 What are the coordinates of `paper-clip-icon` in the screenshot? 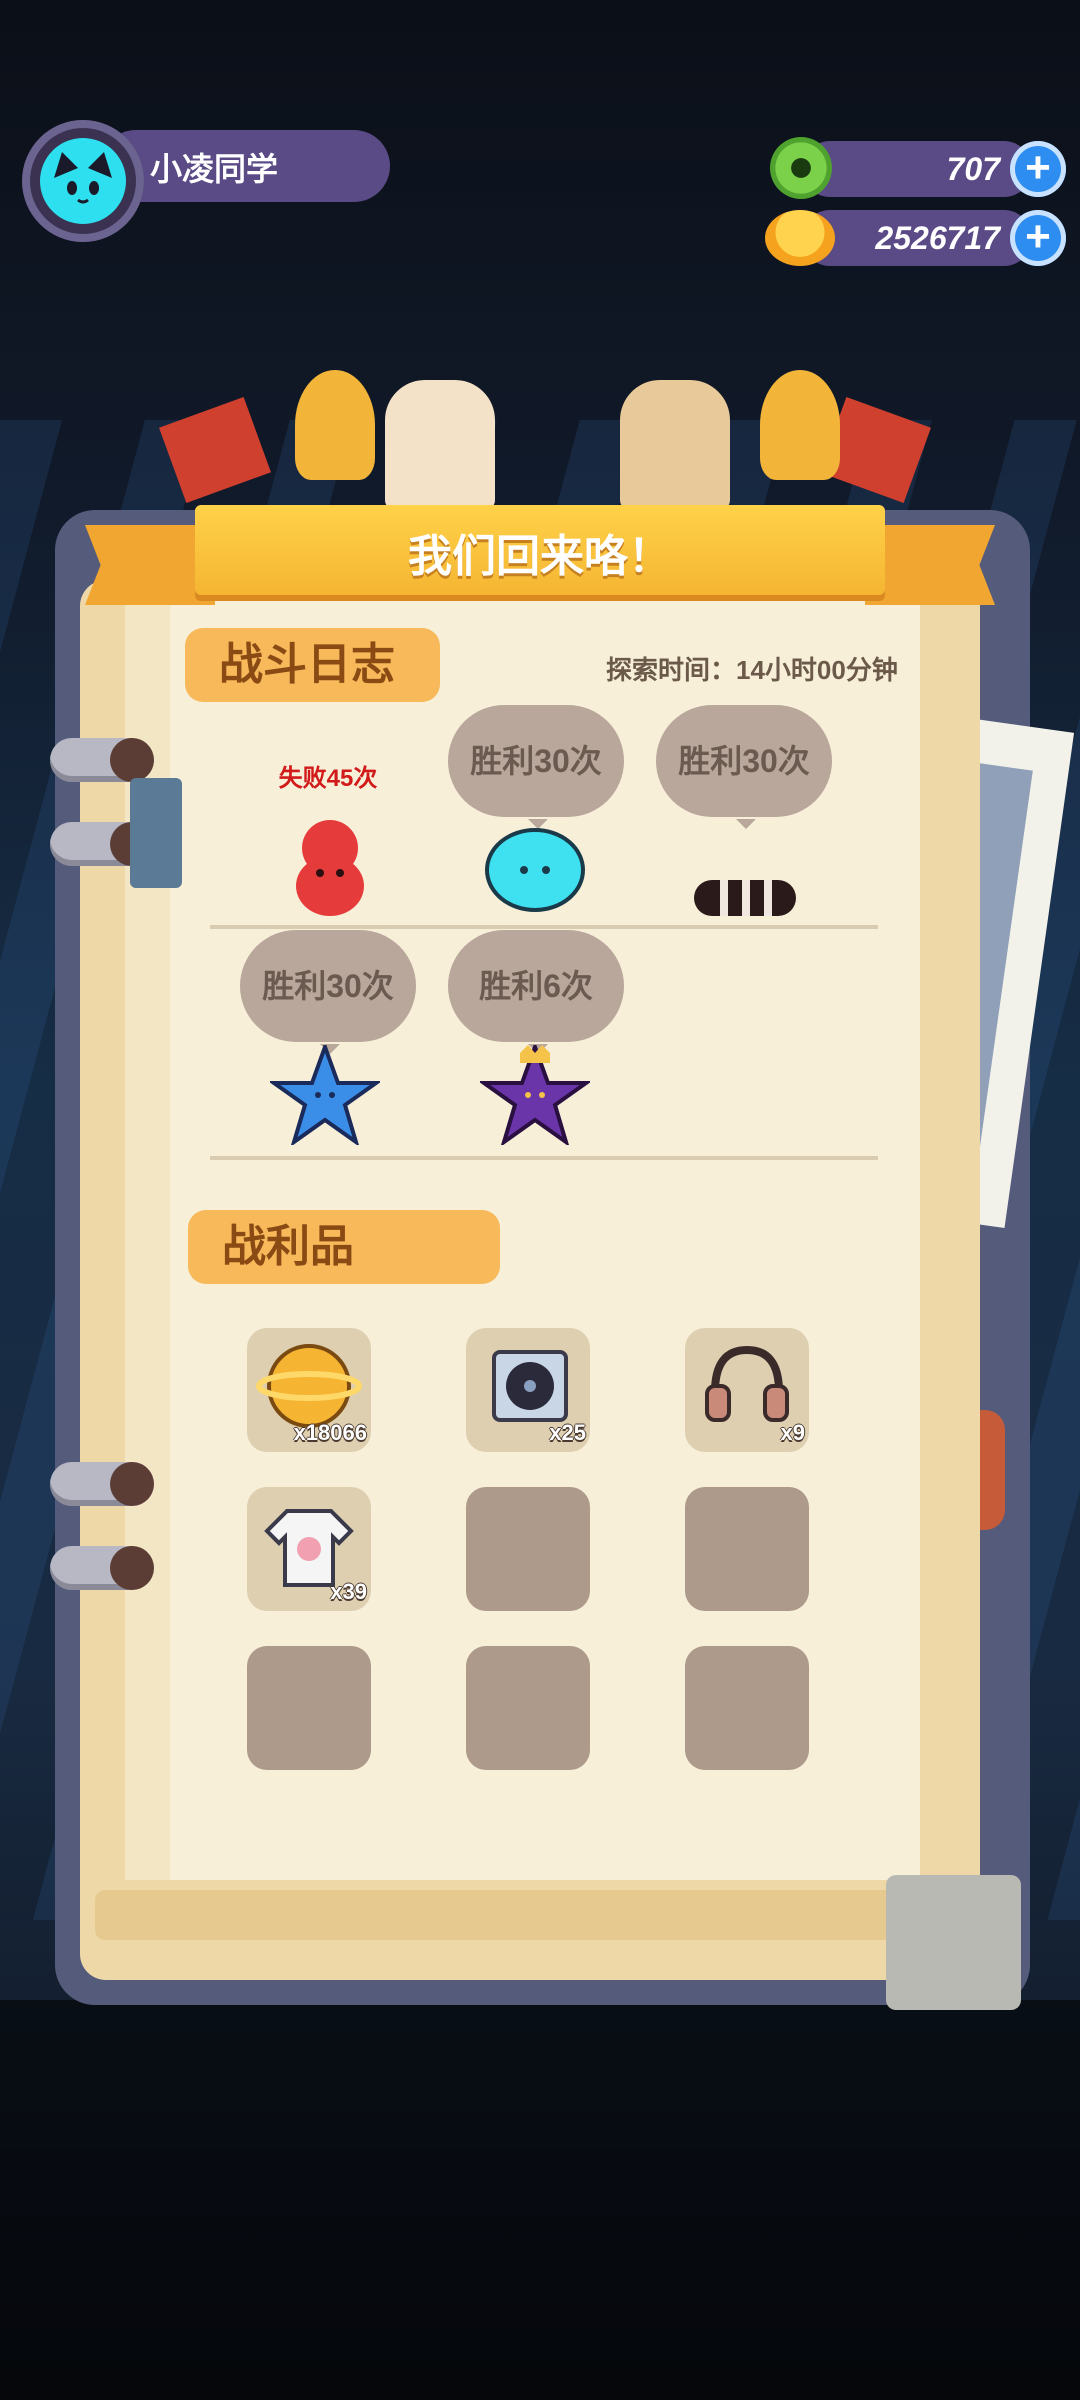 It's located at (156, 833).